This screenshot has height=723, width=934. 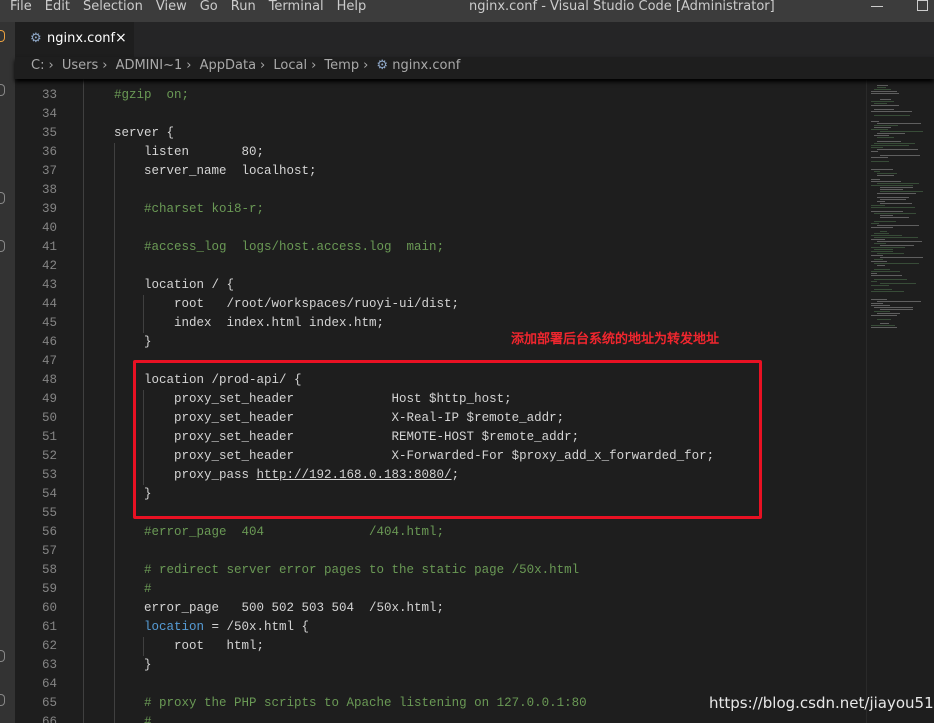 I want to click on menu-help: Help, so click(x=352, y=11).